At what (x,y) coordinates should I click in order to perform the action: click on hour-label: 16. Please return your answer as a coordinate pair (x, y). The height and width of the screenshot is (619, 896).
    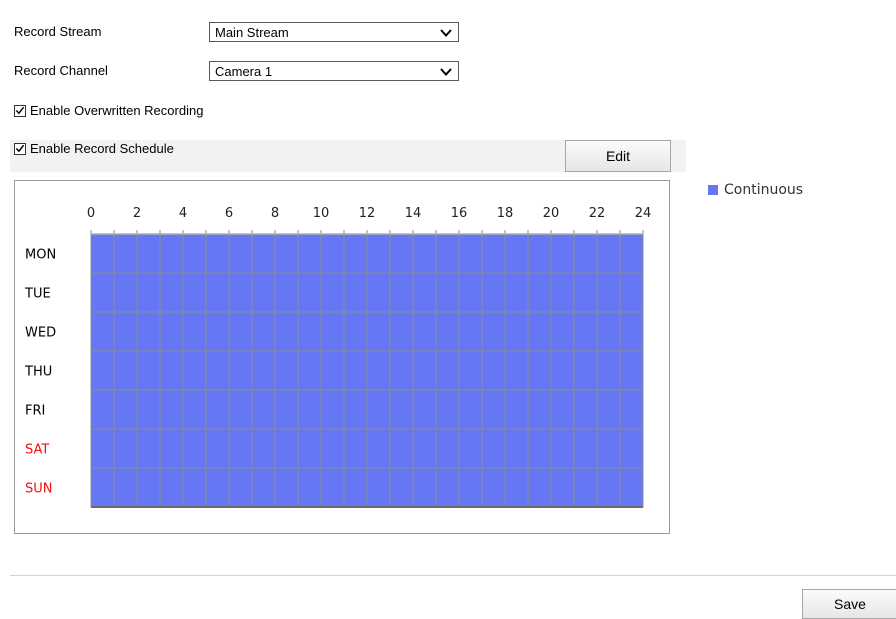
    Looking at the image, I should click on (459, 213).